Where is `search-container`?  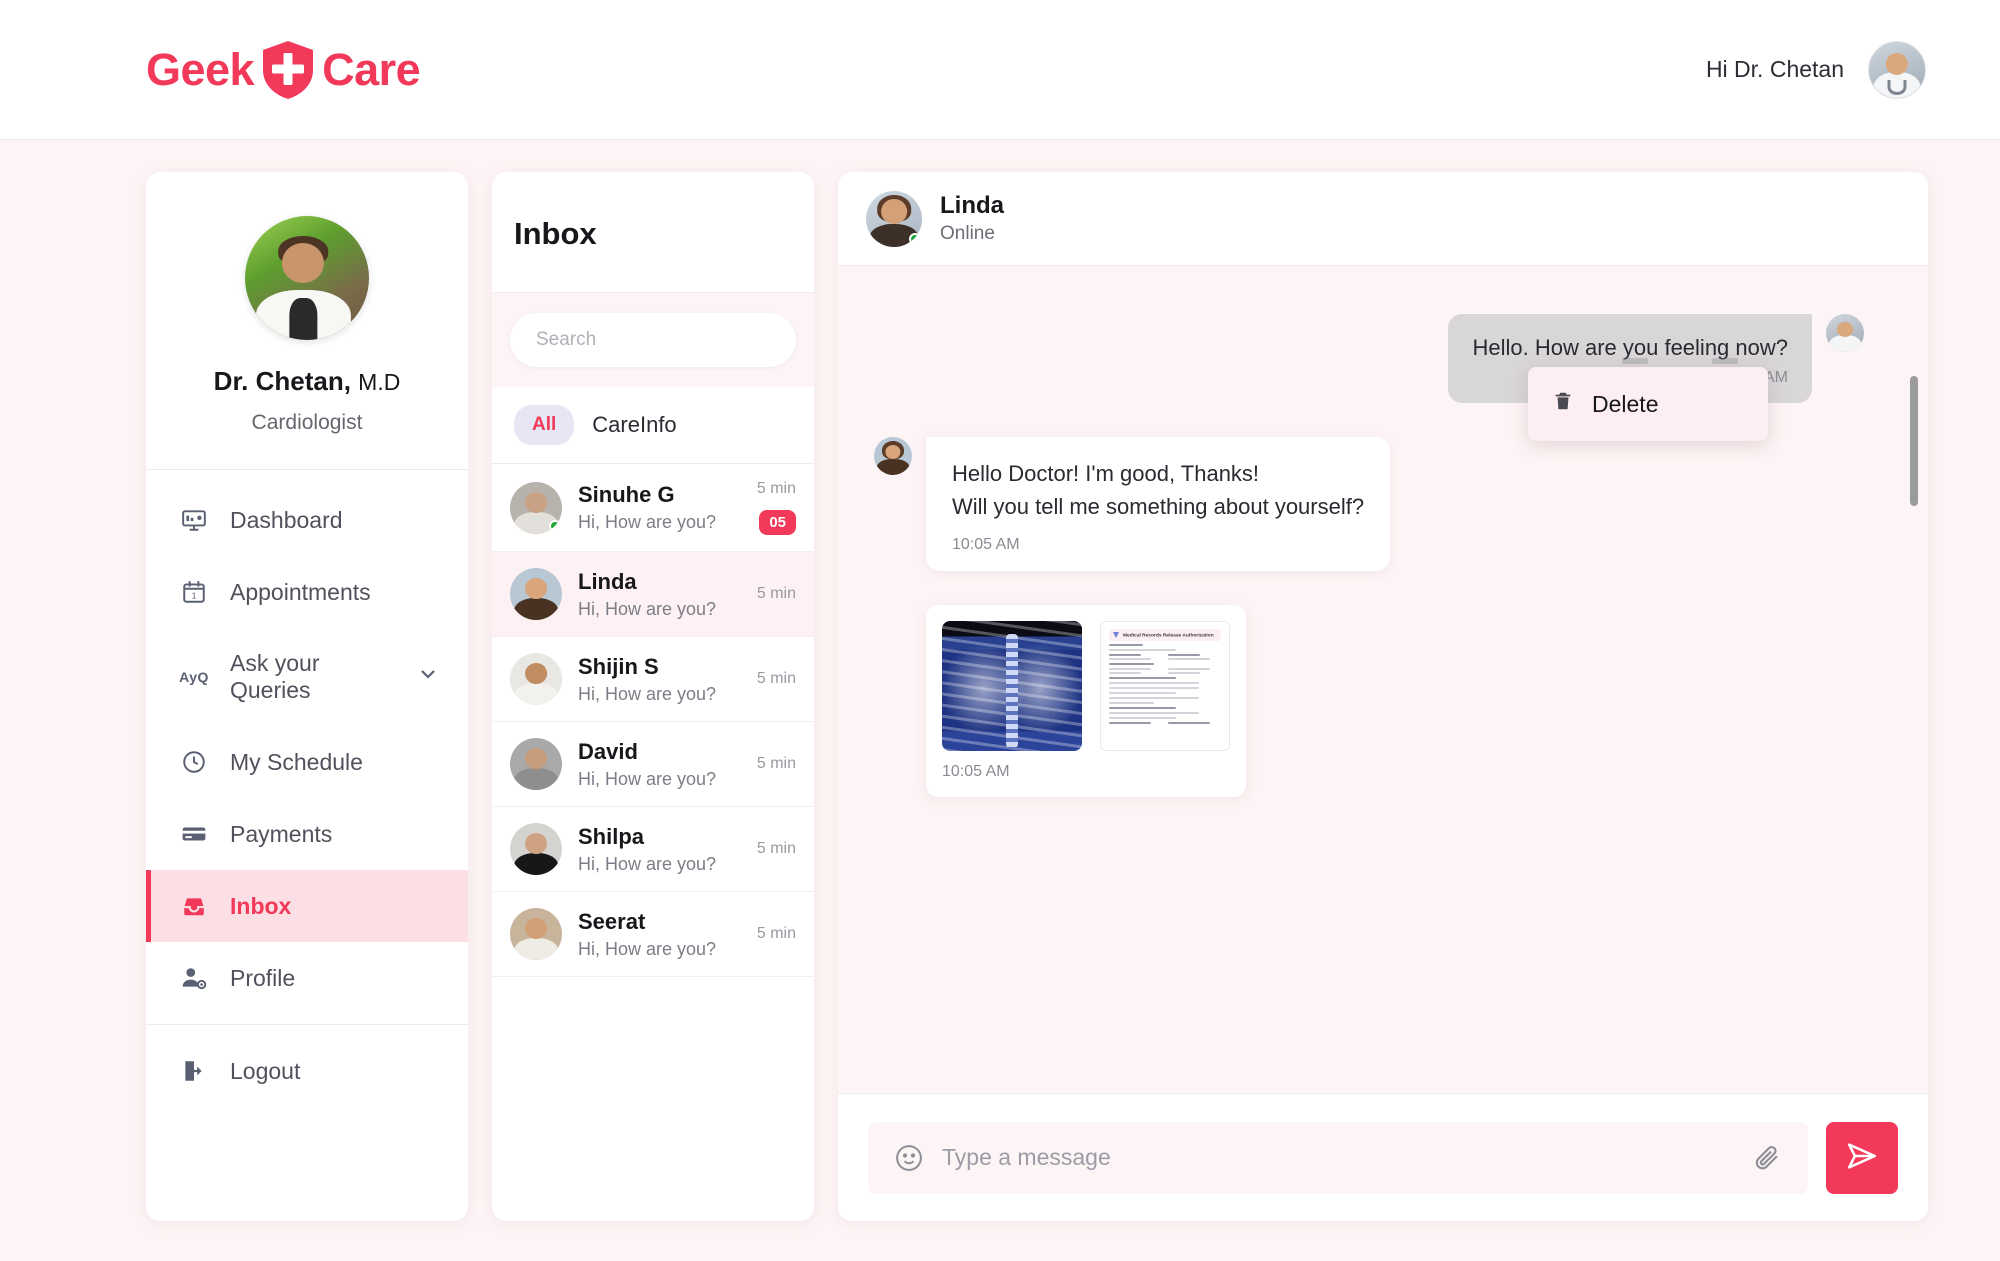 search-container is located at coordinates (653, 340).